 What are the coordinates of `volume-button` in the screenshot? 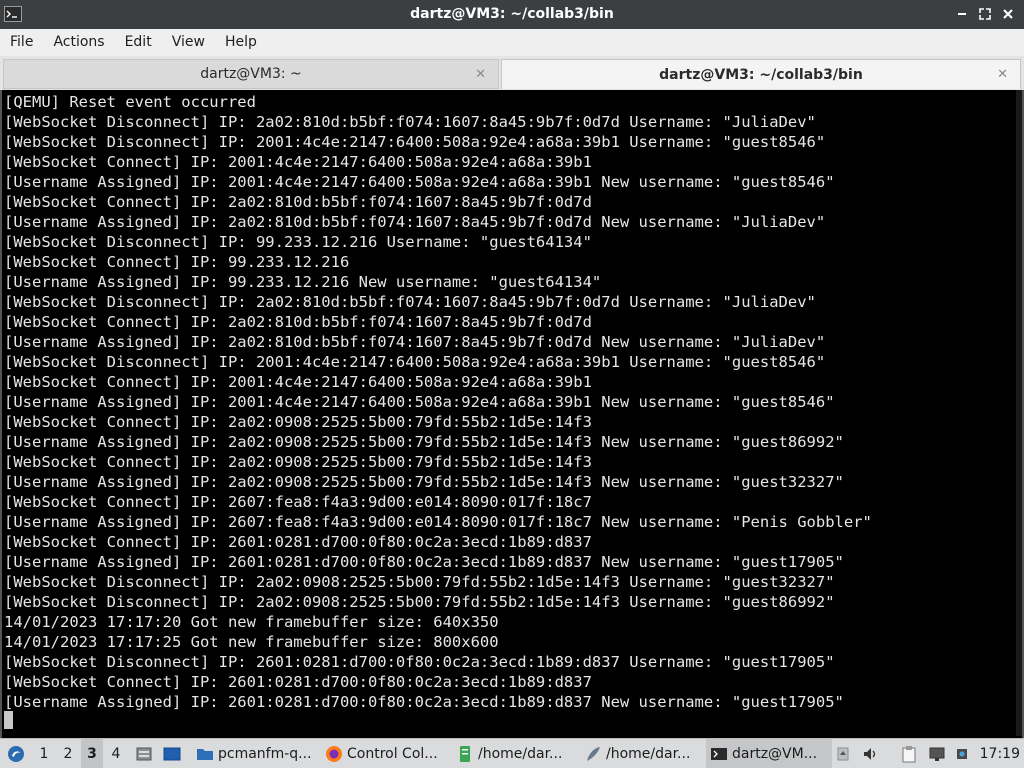 It's located at (871, 753).